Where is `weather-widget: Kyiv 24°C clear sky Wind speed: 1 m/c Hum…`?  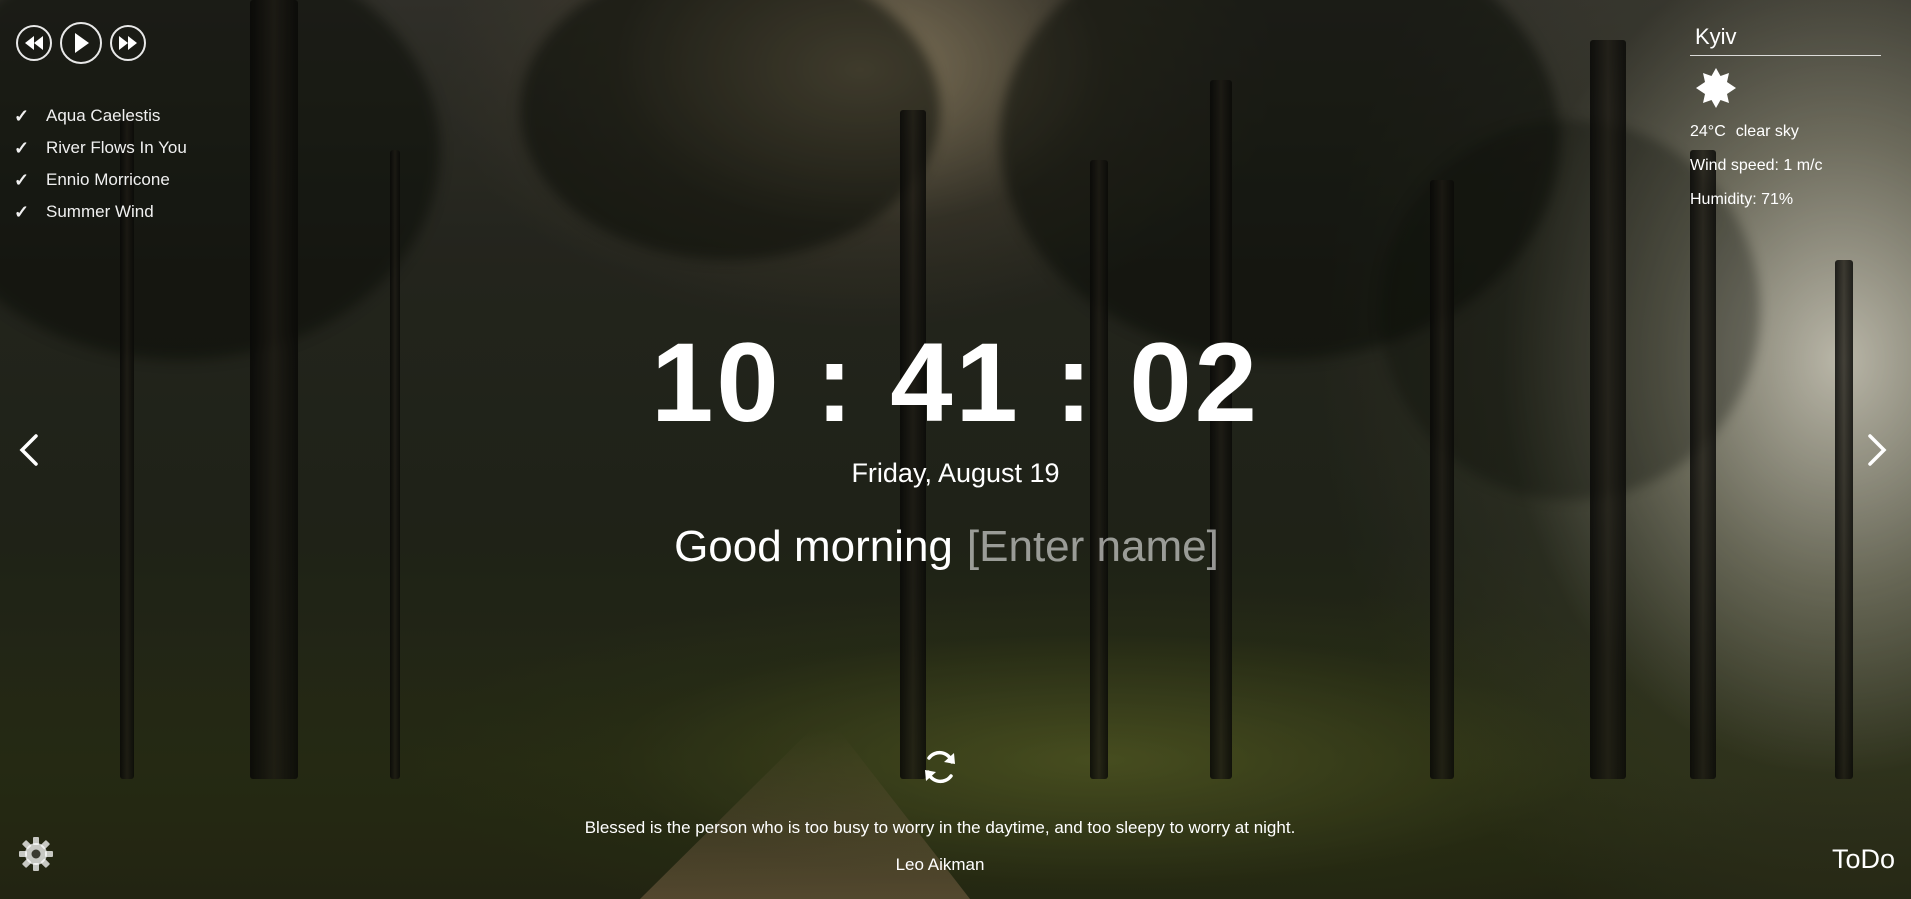 weather-widget: Kyiv 24°C clear sky Wind speed: 1 m/c Hum… is located at coordinates (1785, 119).